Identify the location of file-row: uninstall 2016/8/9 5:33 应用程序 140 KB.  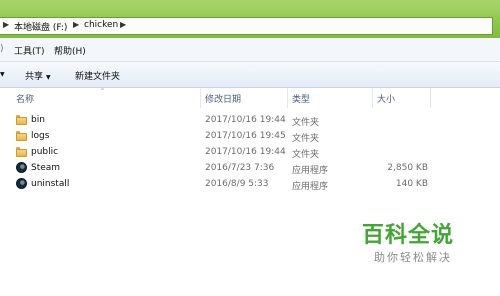
(250, 185).